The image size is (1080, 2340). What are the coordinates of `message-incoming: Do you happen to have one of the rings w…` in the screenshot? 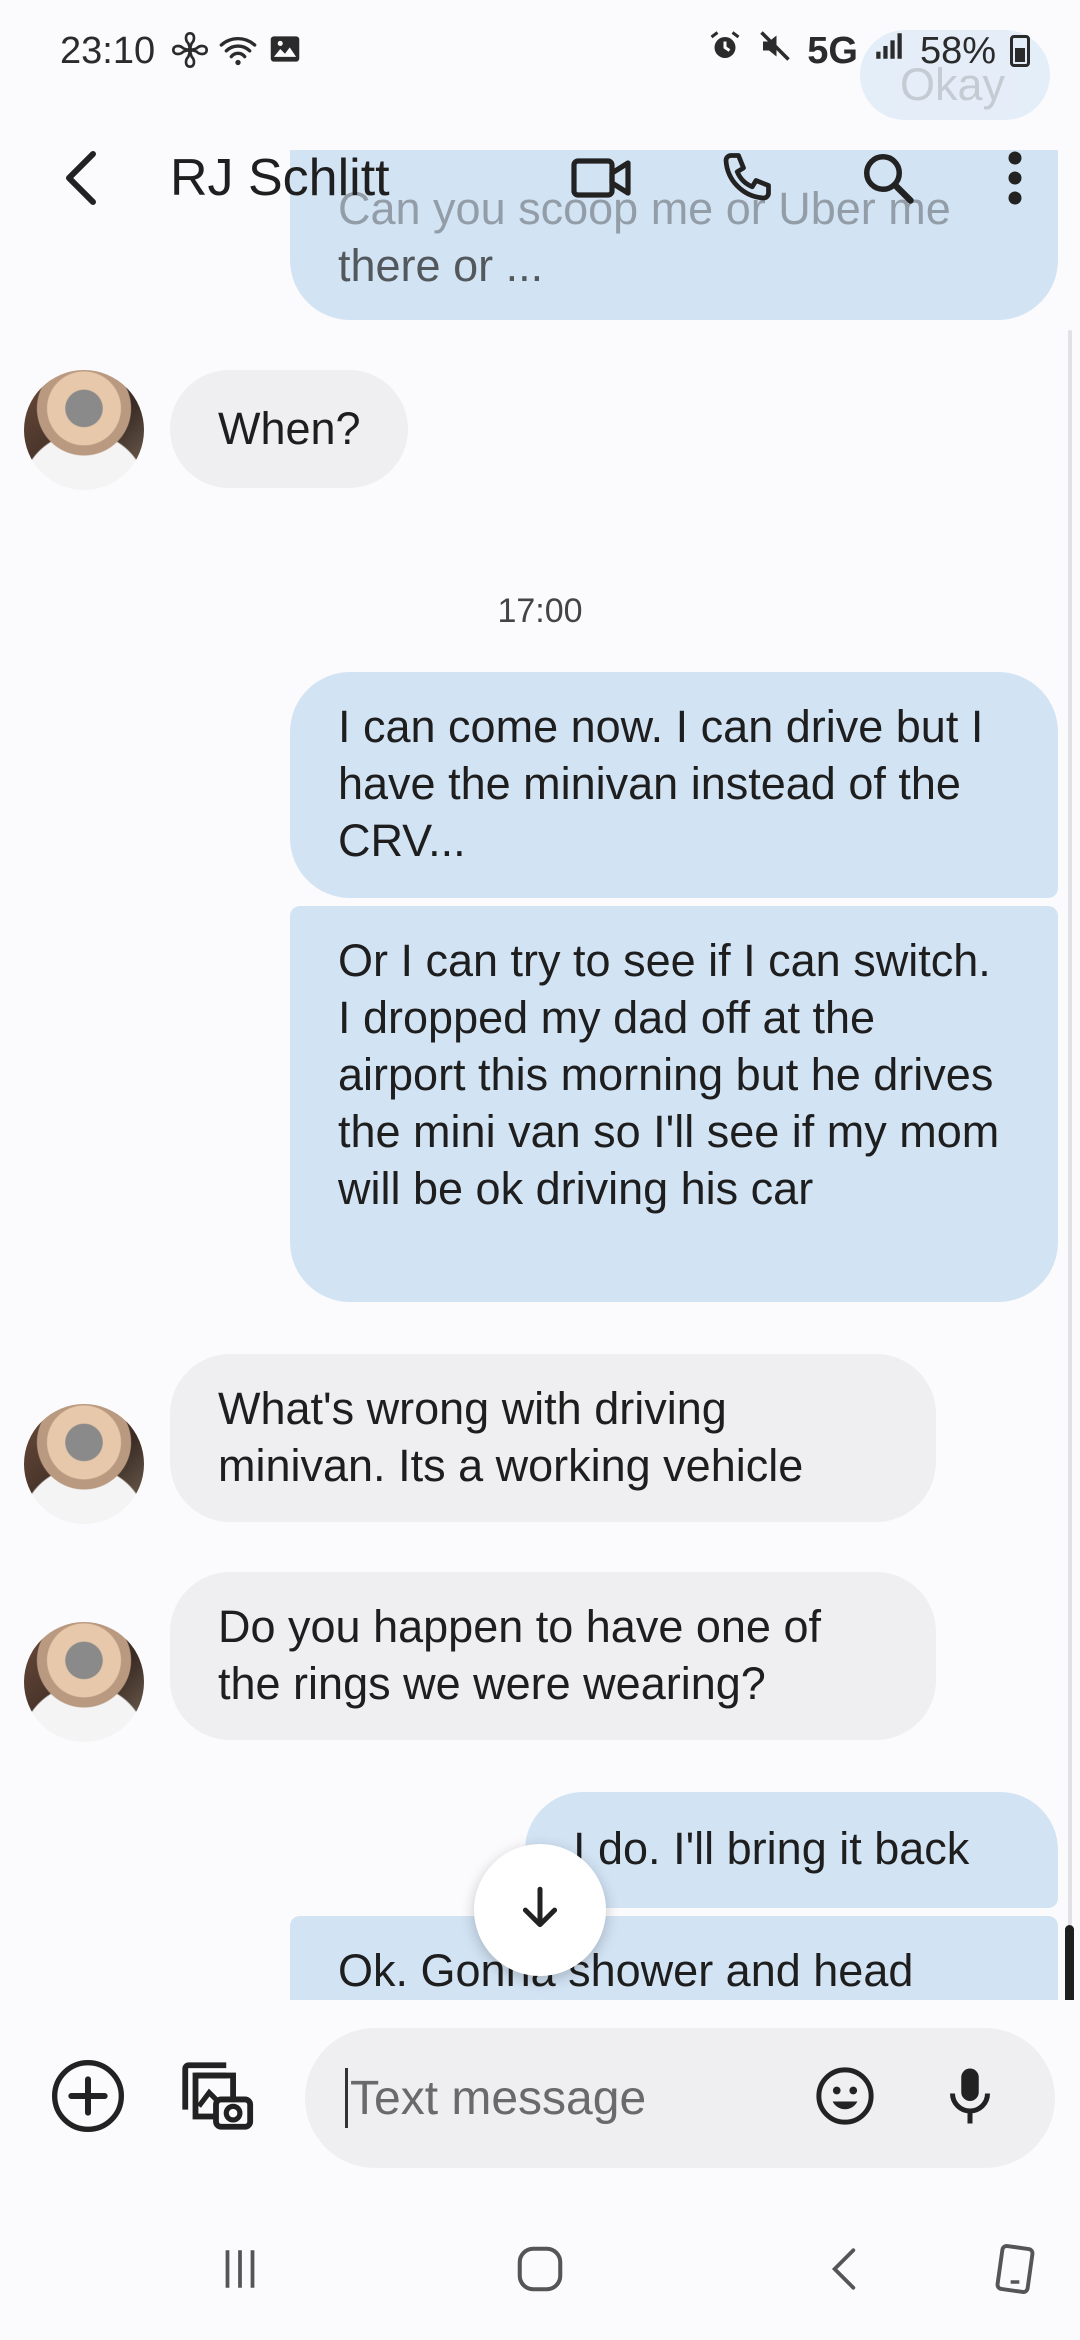 It's located at (553, 1656).